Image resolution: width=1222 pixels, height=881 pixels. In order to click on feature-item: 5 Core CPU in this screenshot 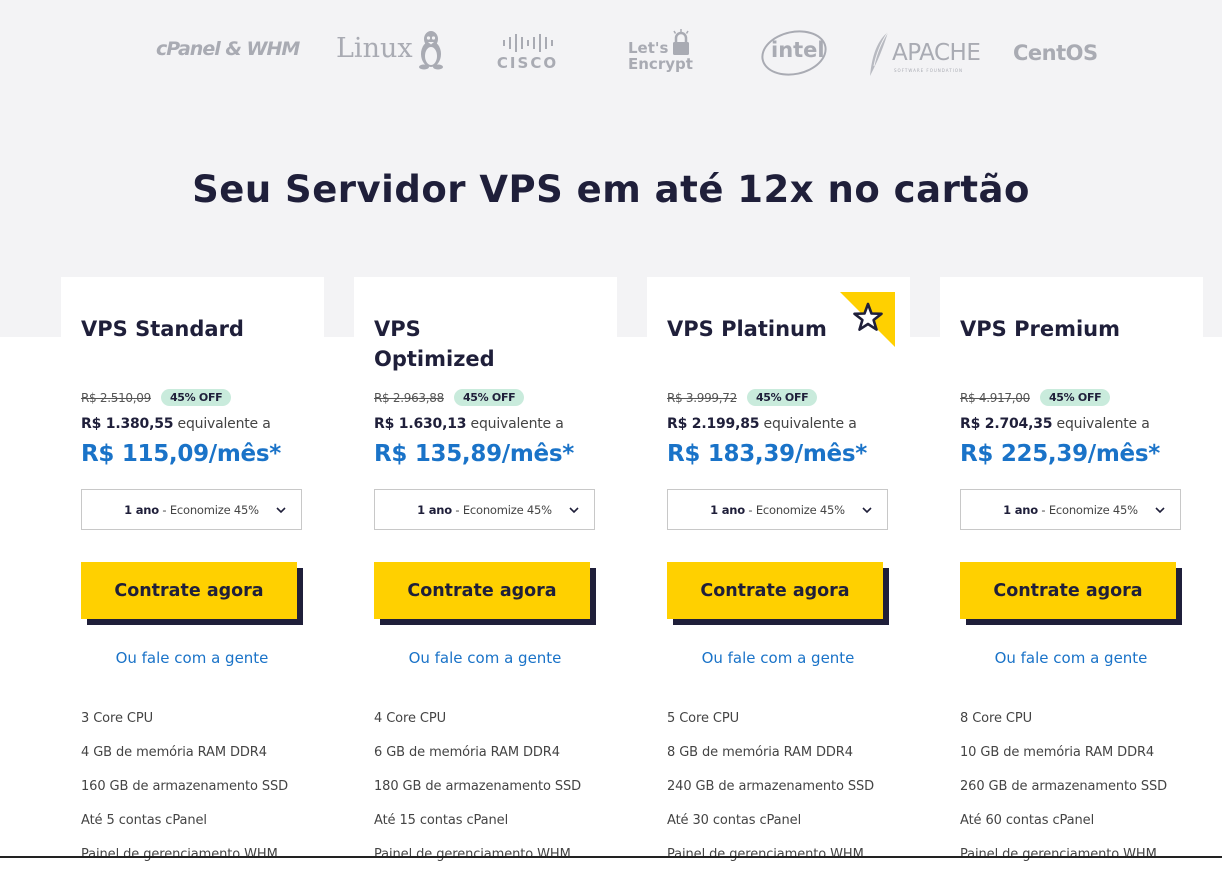, I will do `click(703, 718)`.